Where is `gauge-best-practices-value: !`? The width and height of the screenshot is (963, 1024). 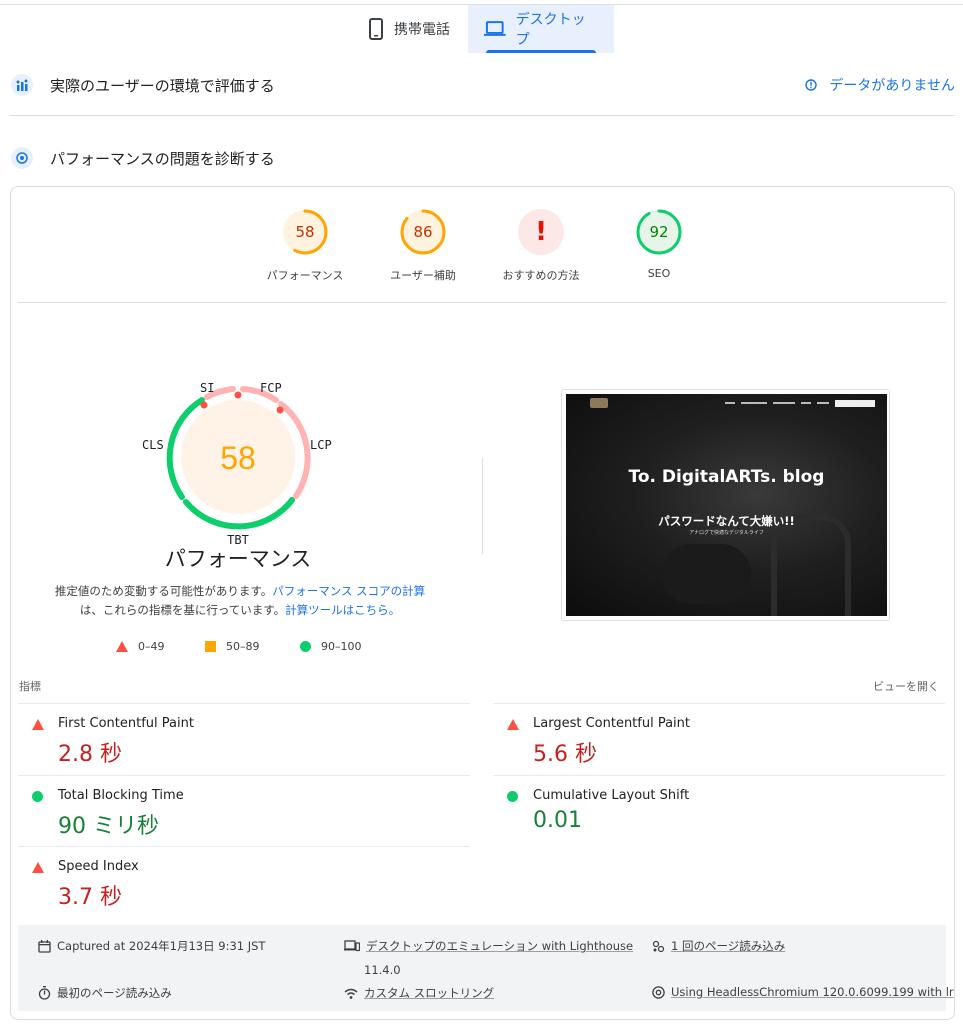
gauge-best-practices-value: ! is located at coordinates (541, 232).